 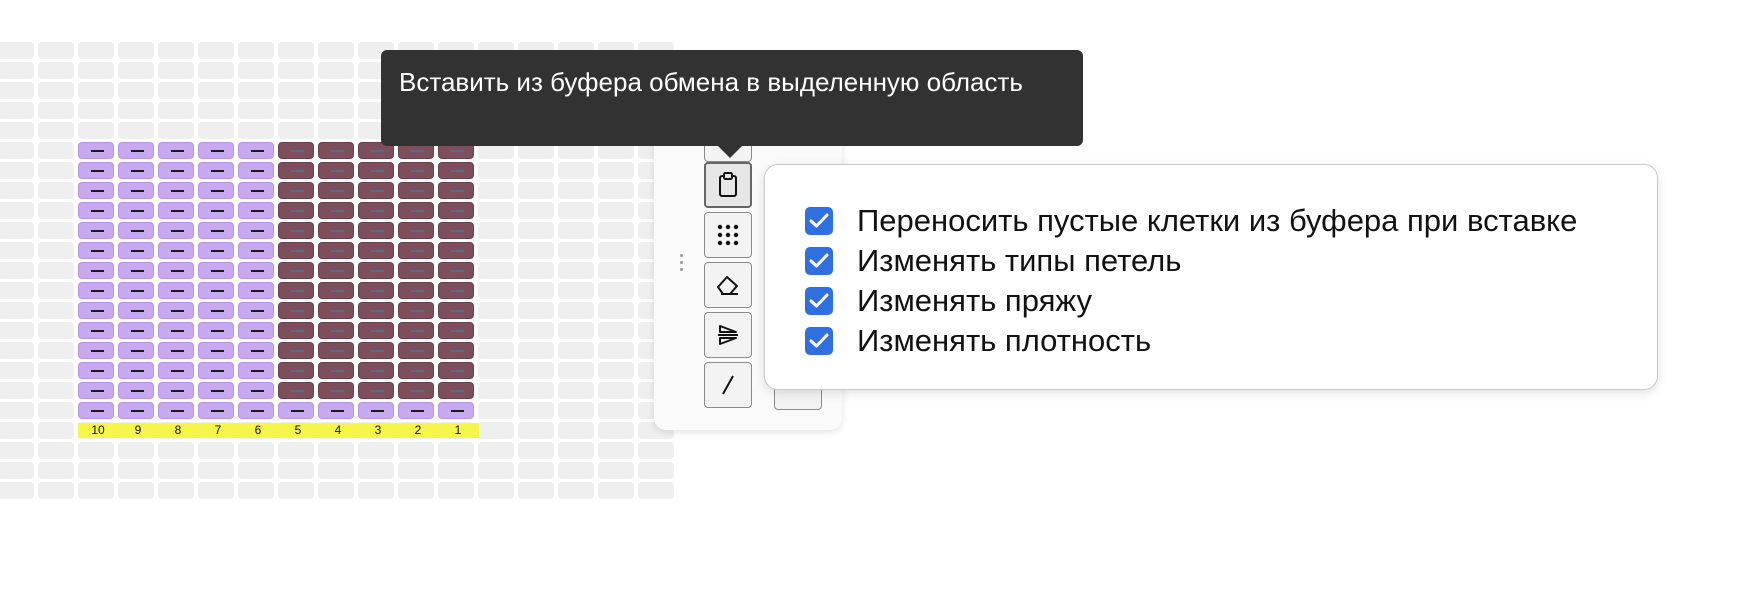 What do you see at coordinates (728, 285) in the screenshot?
I see `eraser-button` at bounding box center [728, 285].